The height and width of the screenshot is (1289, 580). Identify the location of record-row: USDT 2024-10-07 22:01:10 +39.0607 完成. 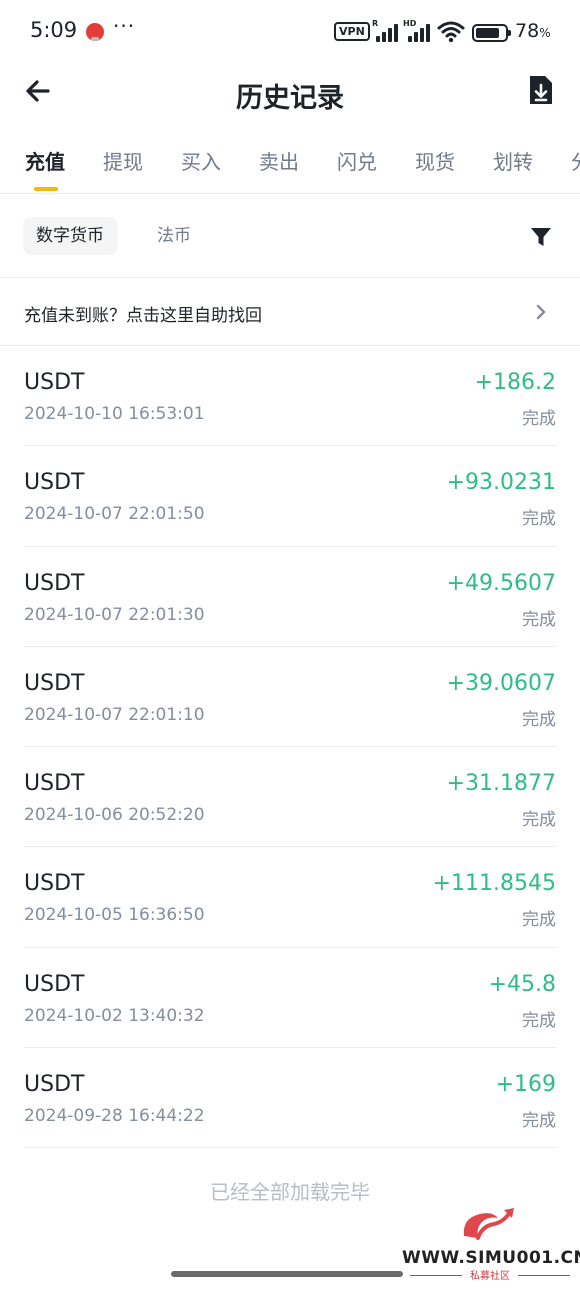
(290, 697).